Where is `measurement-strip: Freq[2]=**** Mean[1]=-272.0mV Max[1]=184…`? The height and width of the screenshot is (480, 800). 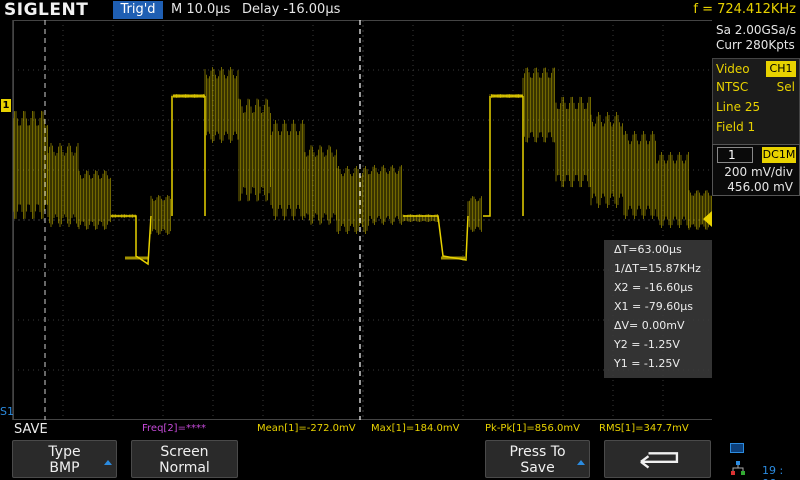 measurement-strip: Freq[2]=**** Mean[1]=-272.0mV Max[1]=184… is located at coordinates (356, 428).